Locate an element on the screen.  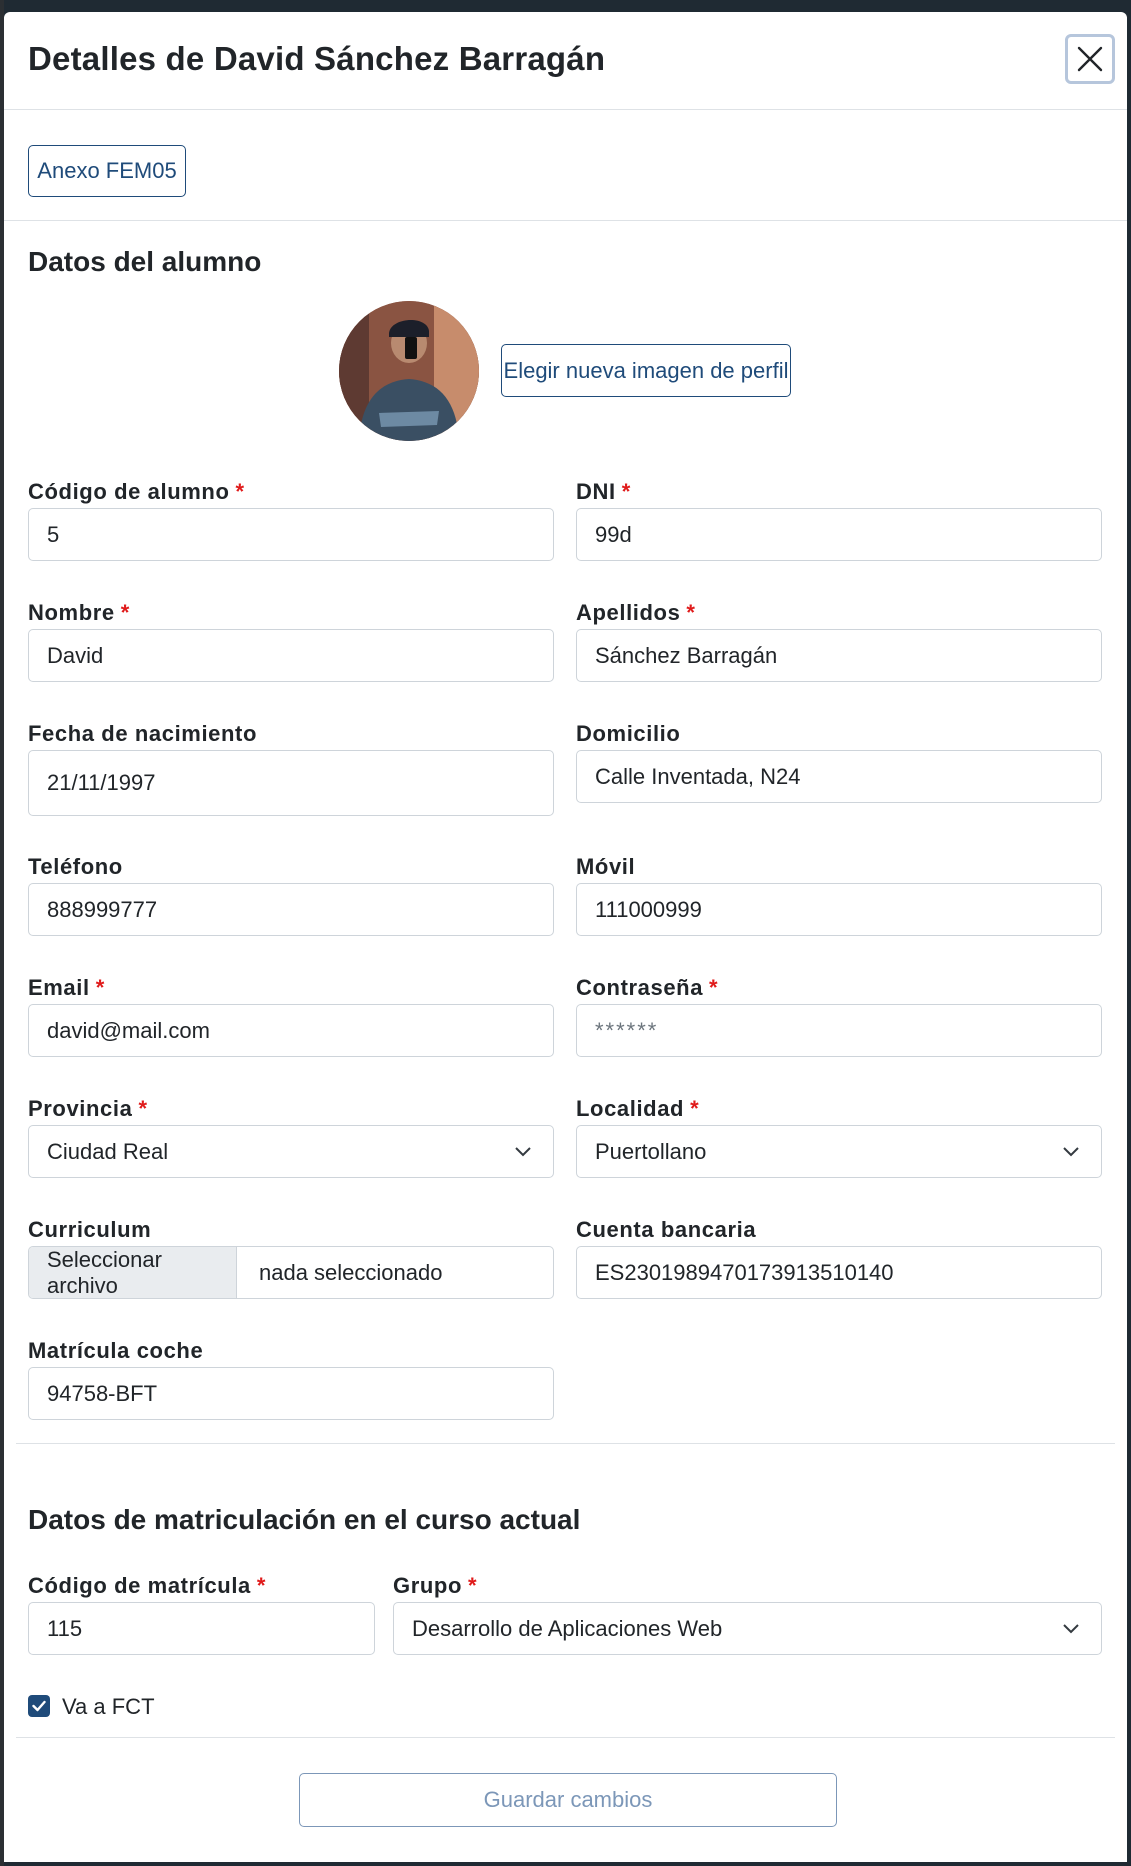
localidad-select: Puertollano is located at coordinates (839, 1151).